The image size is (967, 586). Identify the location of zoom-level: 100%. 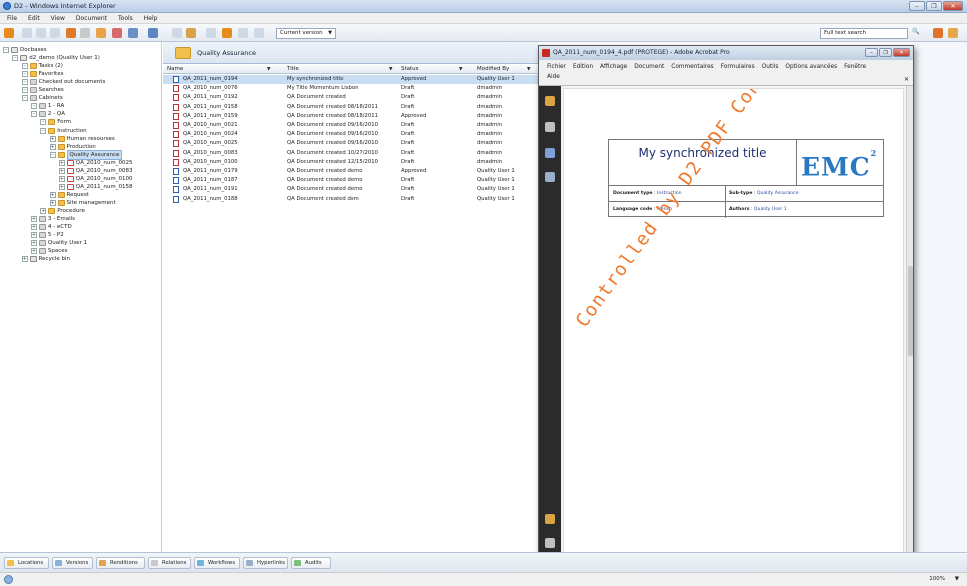
(937, 579).